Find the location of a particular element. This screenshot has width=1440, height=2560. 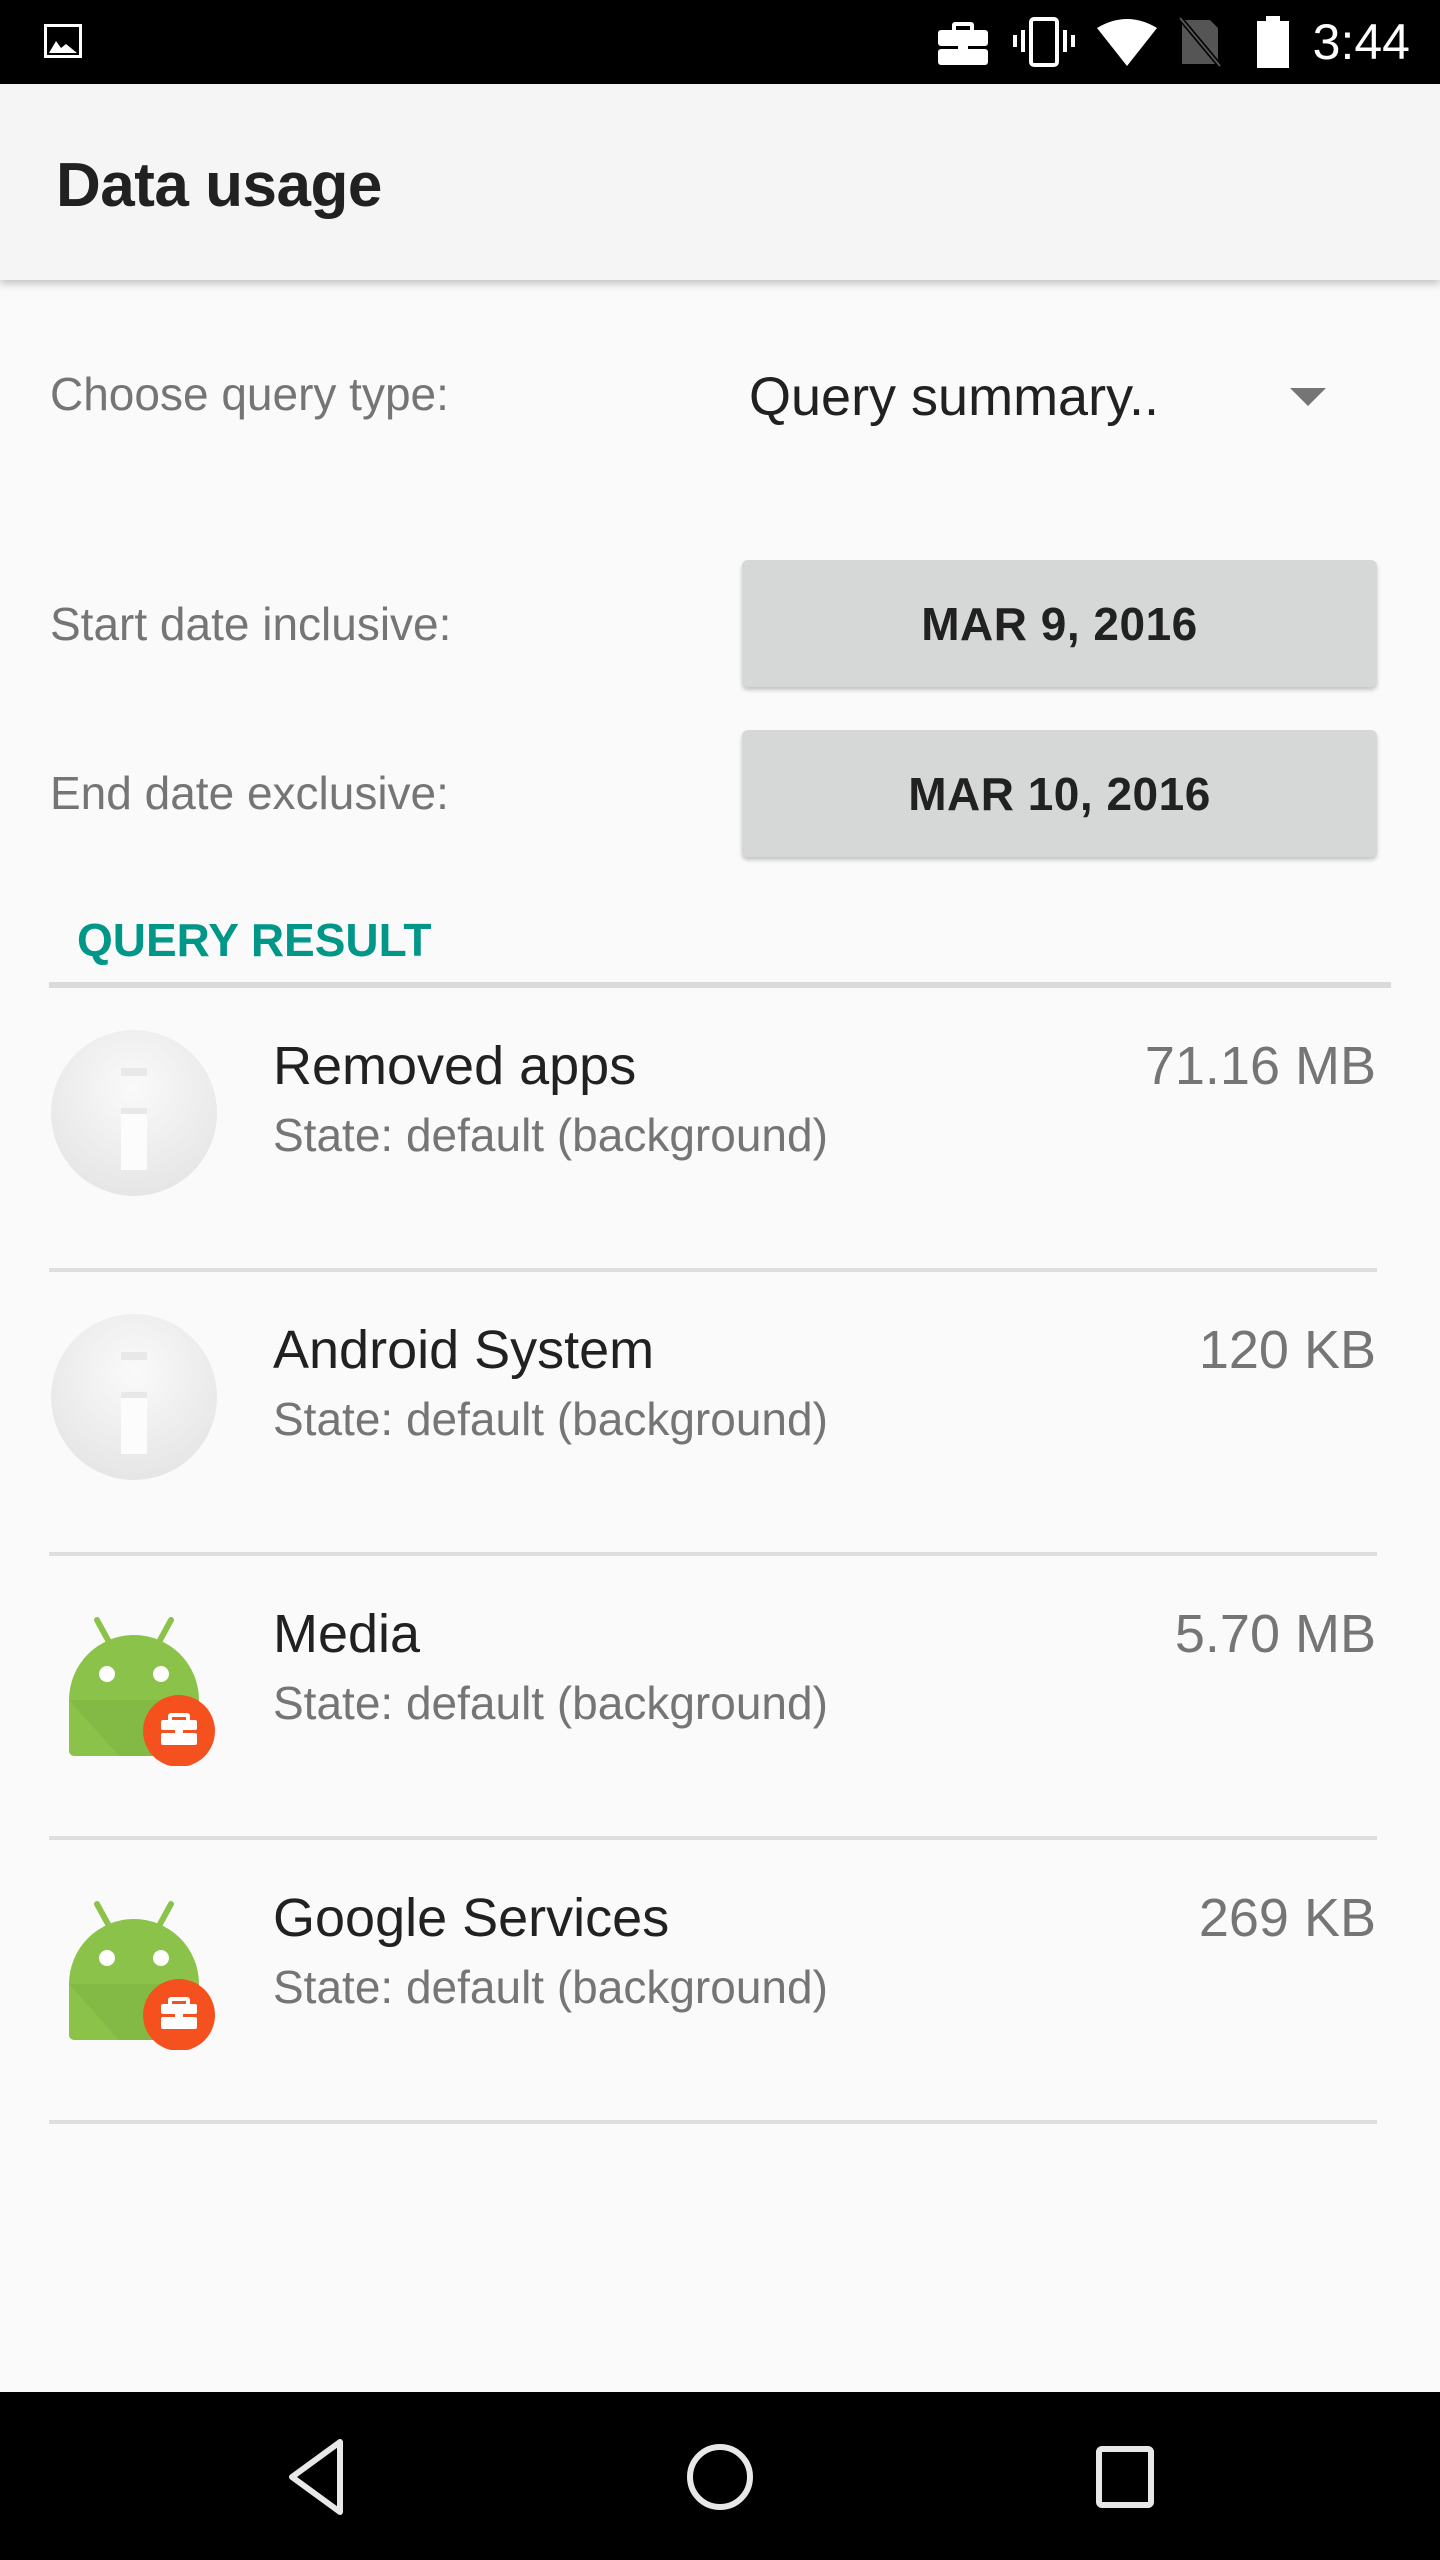

clock: 3:44 is located at coordinates (1361, 42).